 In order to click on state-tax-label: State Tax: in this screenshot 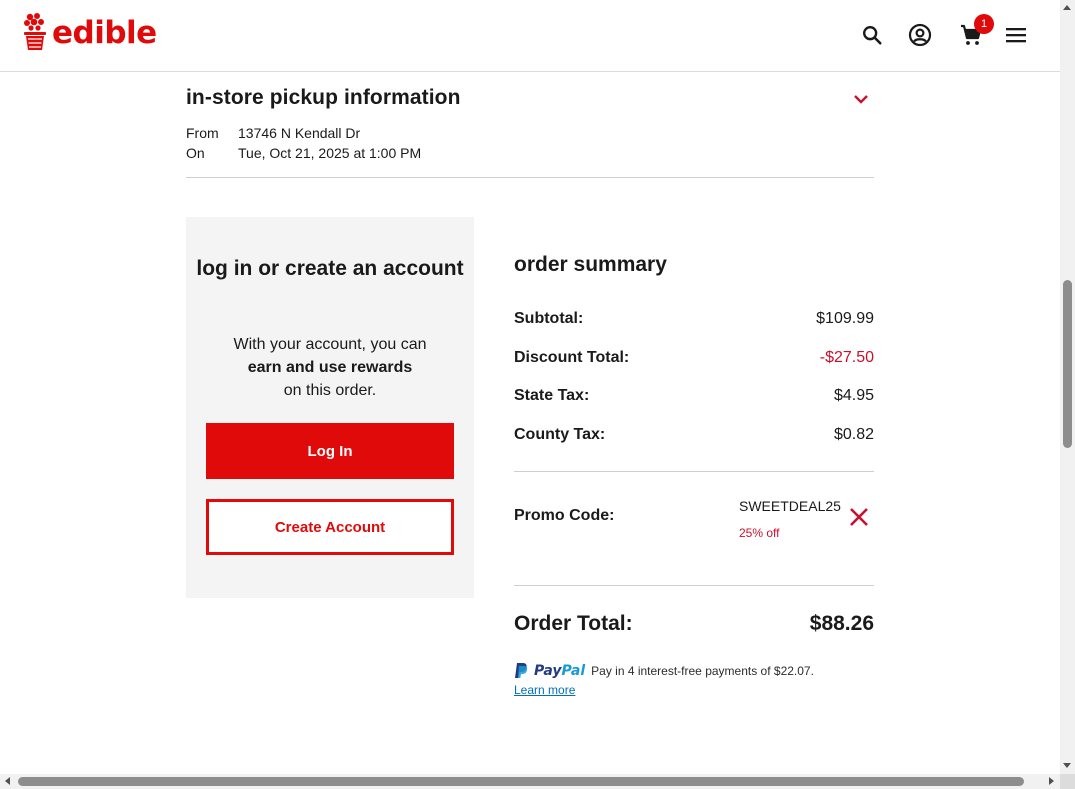, I will do `click(552, 395)`.